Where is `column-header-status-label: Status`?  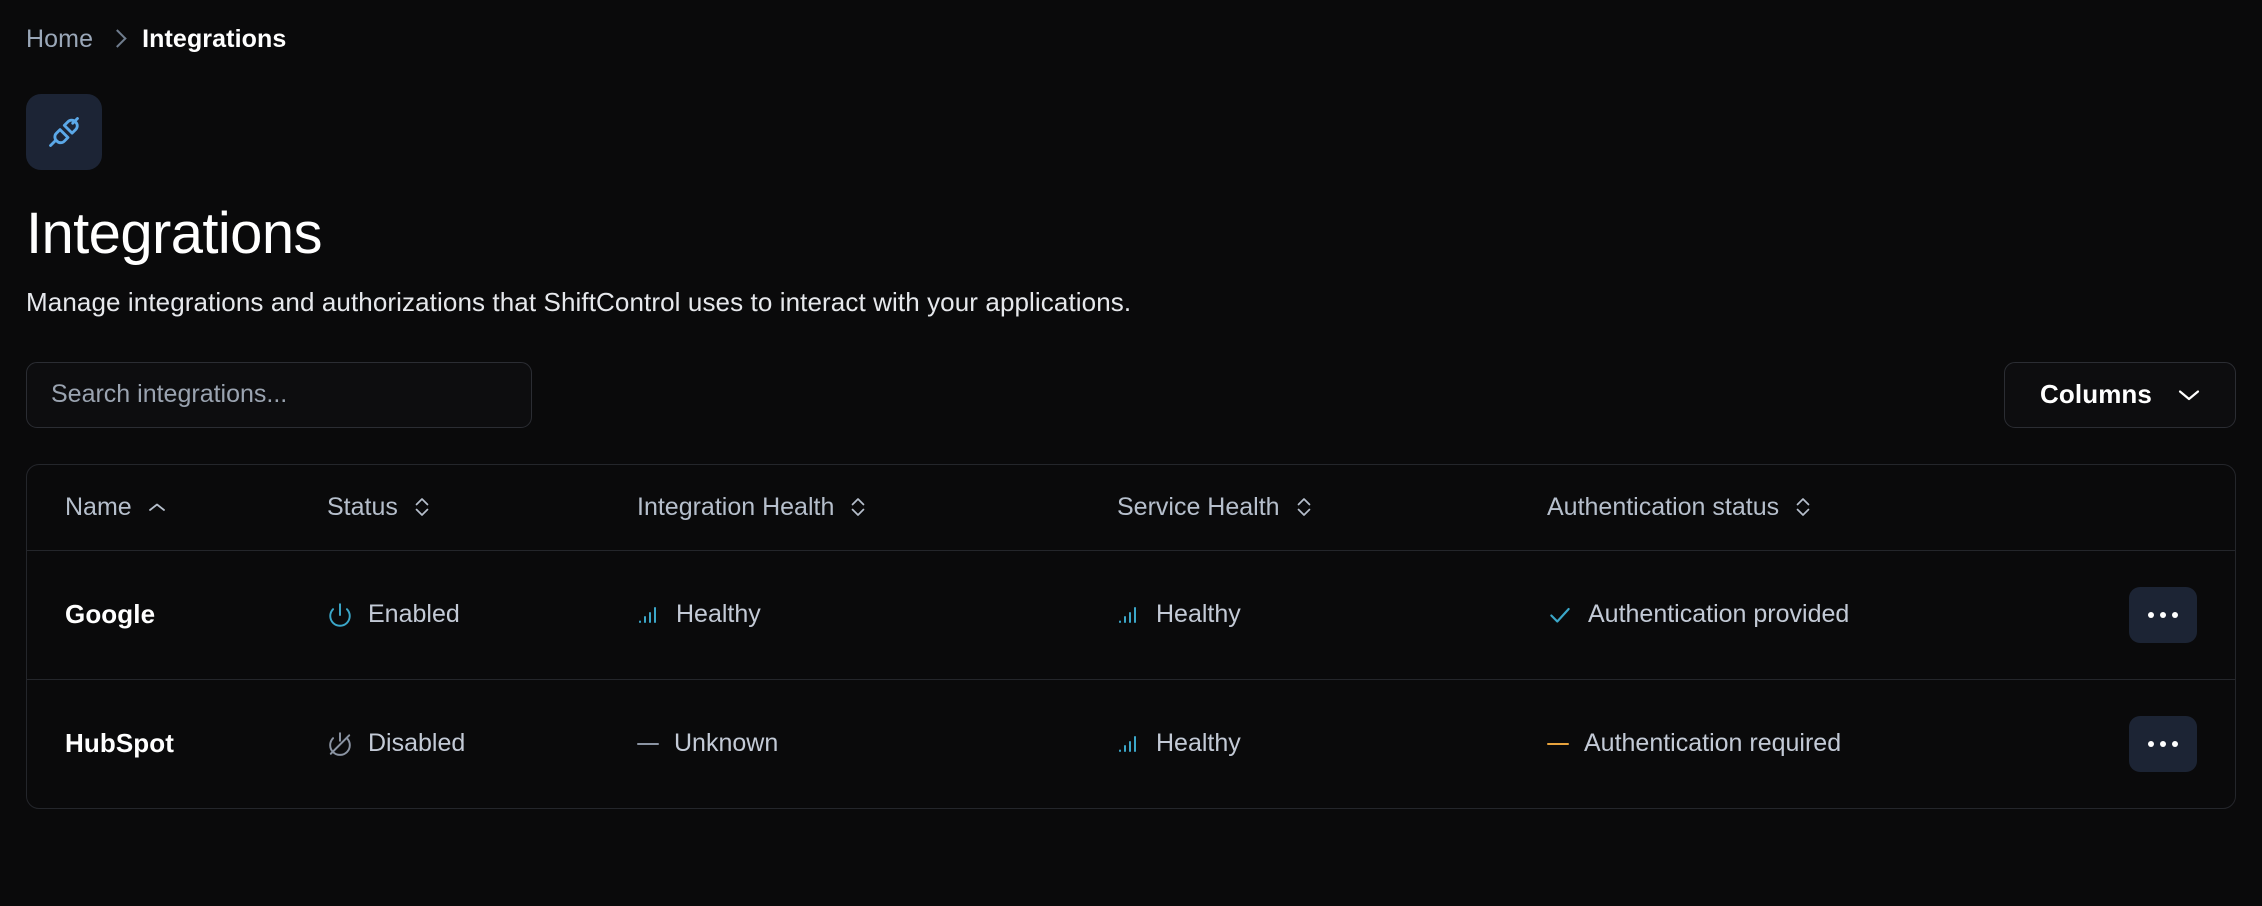
column-header-status-label: Status is located at coordinates (362, 506).